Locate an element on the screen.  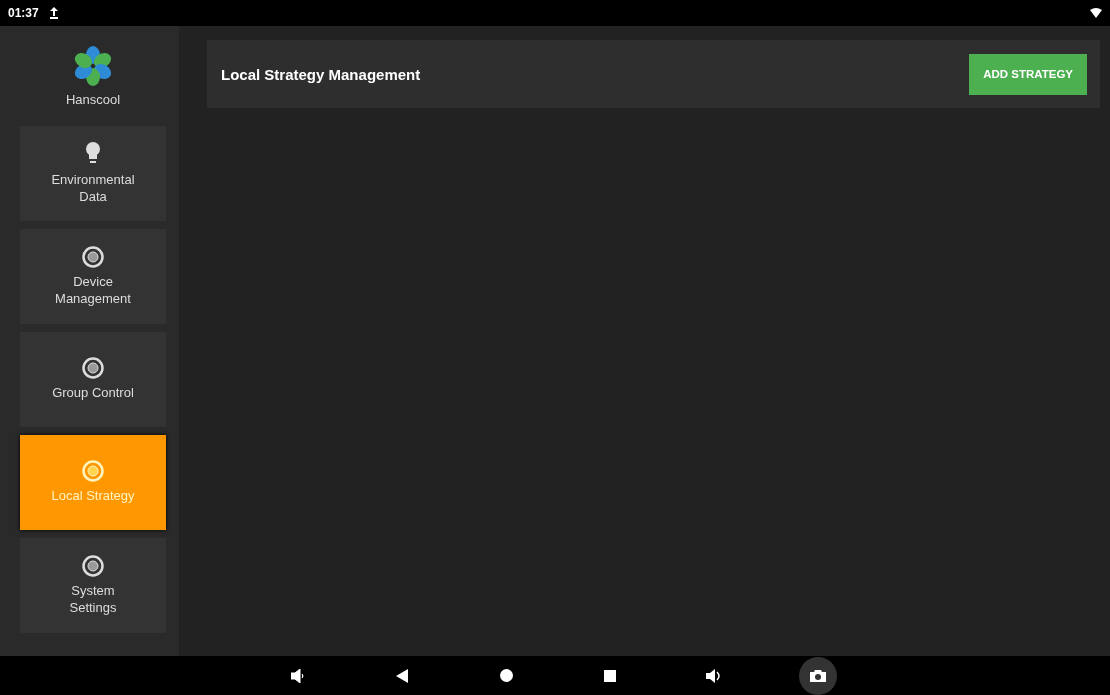
volume-up-icon is located at coordinates (714, 675).